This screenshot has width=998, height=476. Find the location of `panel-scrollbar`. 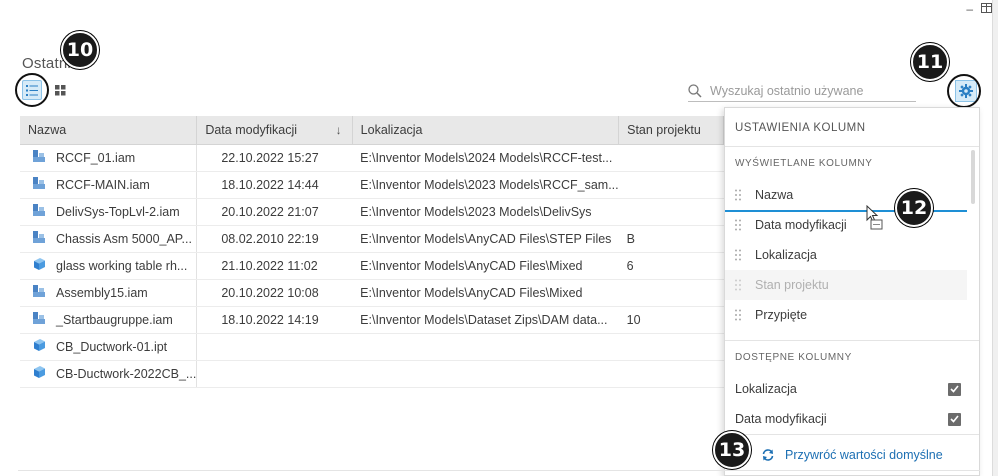

panel-scrollbar is located at coordinates (973, 177).